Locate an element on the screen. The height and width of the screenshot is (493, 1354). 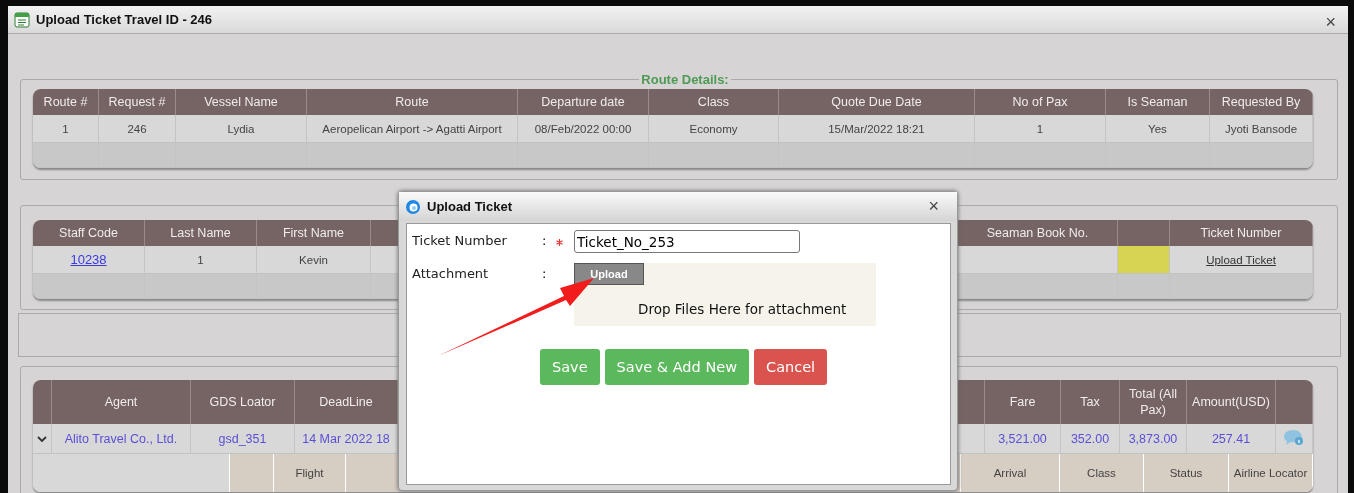
upload-button: Upload is located at coordinates (609, 274).